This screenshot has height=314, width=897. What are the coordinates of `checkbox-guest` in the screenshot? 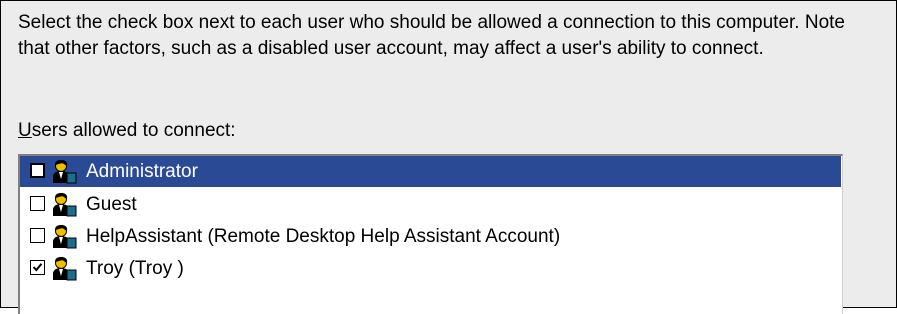 It's located at (37, 203).